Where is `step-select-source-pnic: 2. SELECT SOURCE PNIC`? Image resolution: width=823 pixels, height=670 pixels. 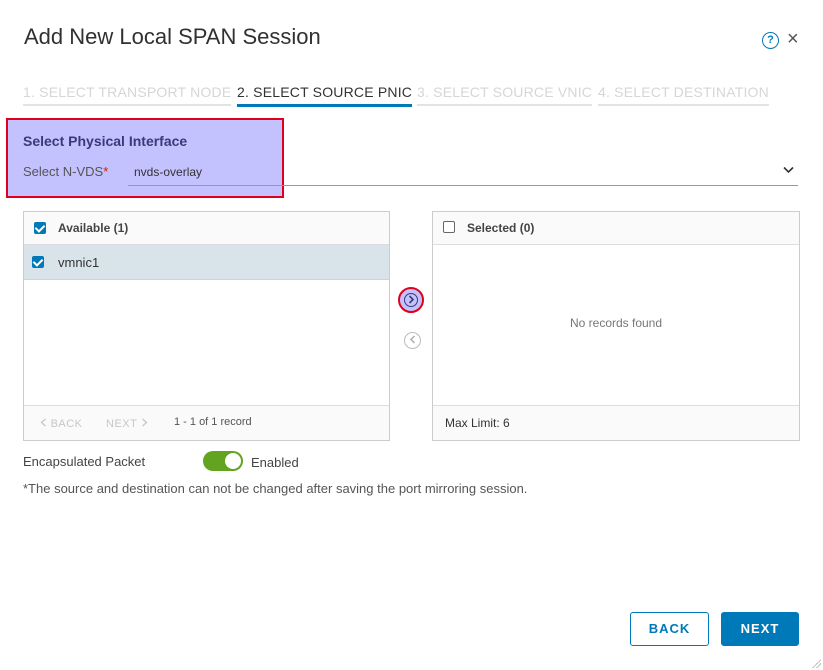
step-select-source-pnic: 2. SELECT SOURCE PNIC is located at coordinates (325, 95).